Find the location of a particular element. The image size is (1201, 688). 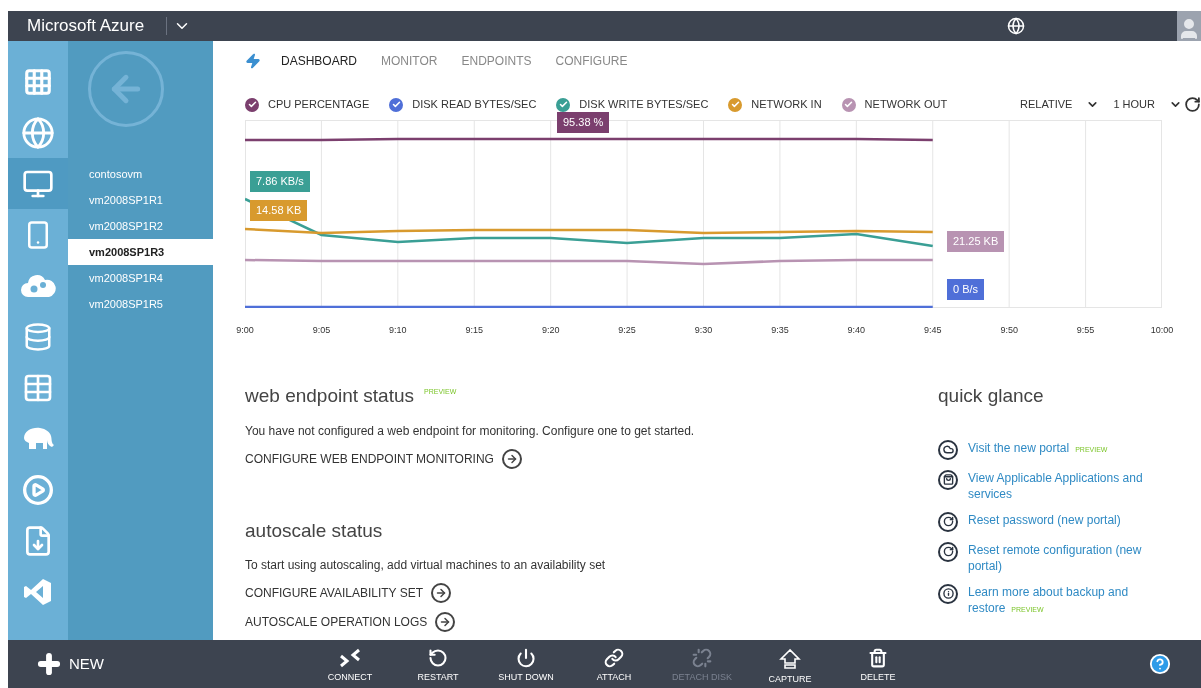

x-axis-label: 9:00 is located at coordinates (245, 330).